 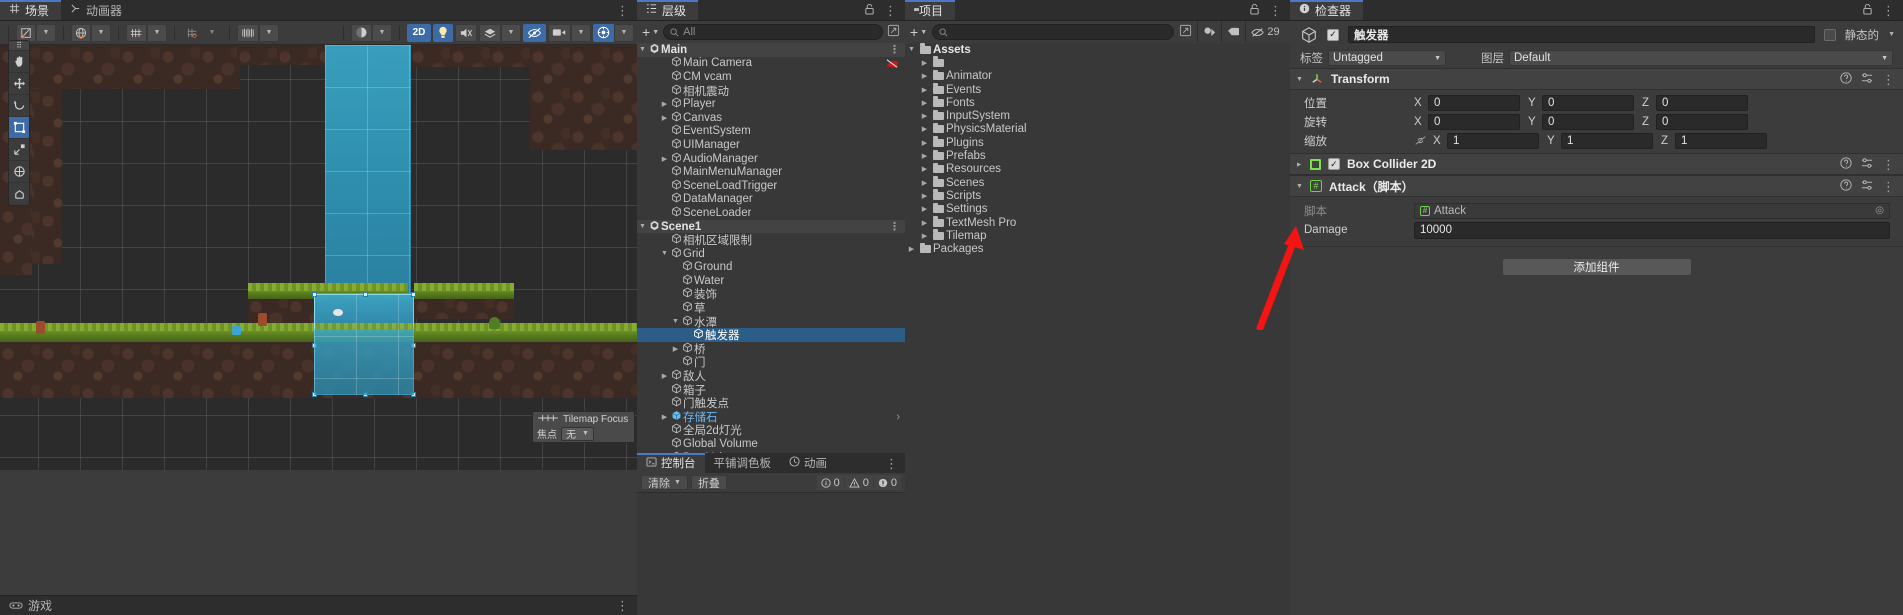 I want to click on hierarchy-item-Scene1: ▼ Scene1 ⋮, so click(x=771, y=226).